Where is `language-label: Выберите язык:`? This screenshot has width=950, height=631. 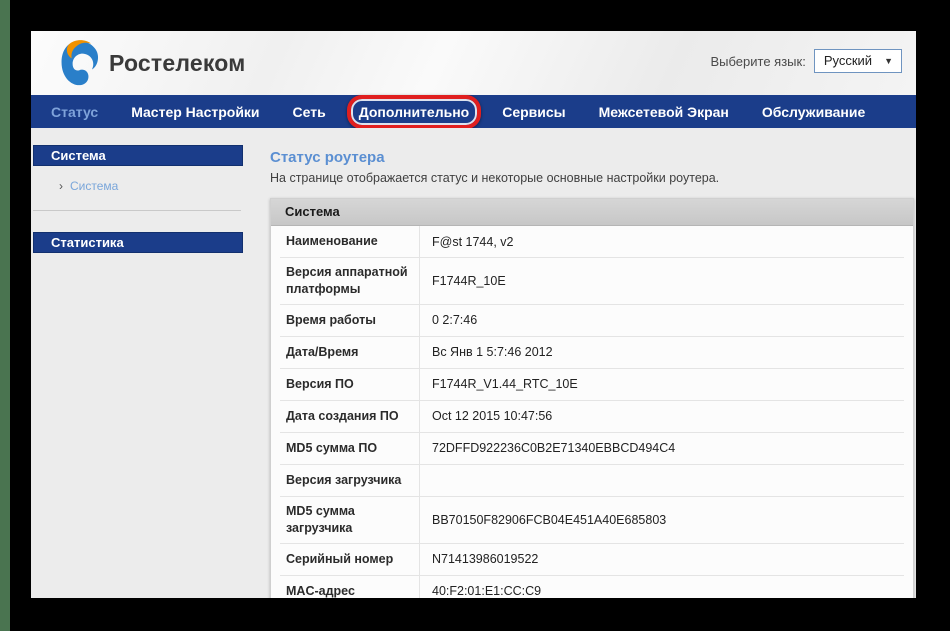
language-label: Выберите язык: is located at coordinates (758, 61).